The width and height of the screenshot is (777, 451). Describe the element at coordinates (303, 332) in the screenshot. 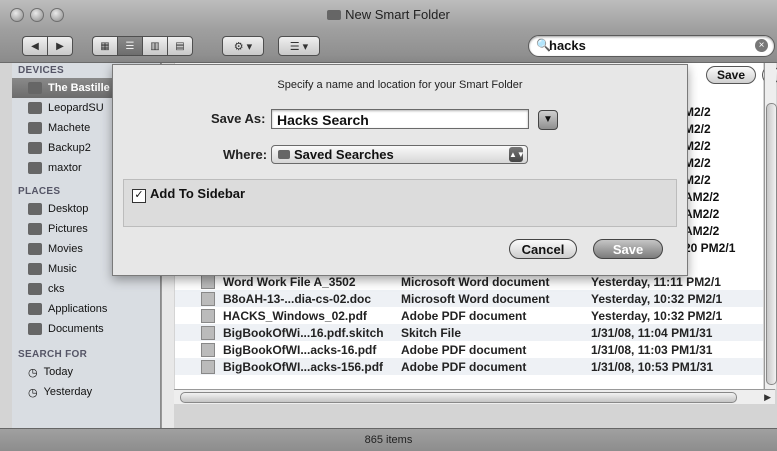

I see `file-name: BigBookOfWi...16.pdf.skitch` at that location.